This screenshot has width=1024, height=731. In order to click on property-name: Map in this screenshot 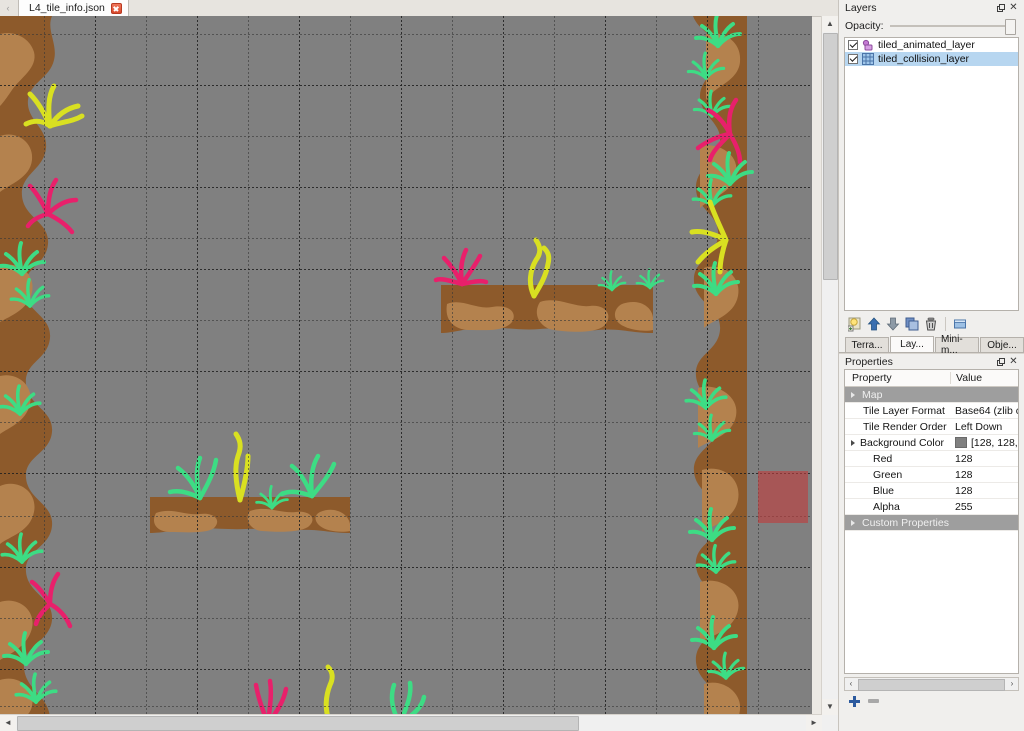, I will do `click(872, 394)`.